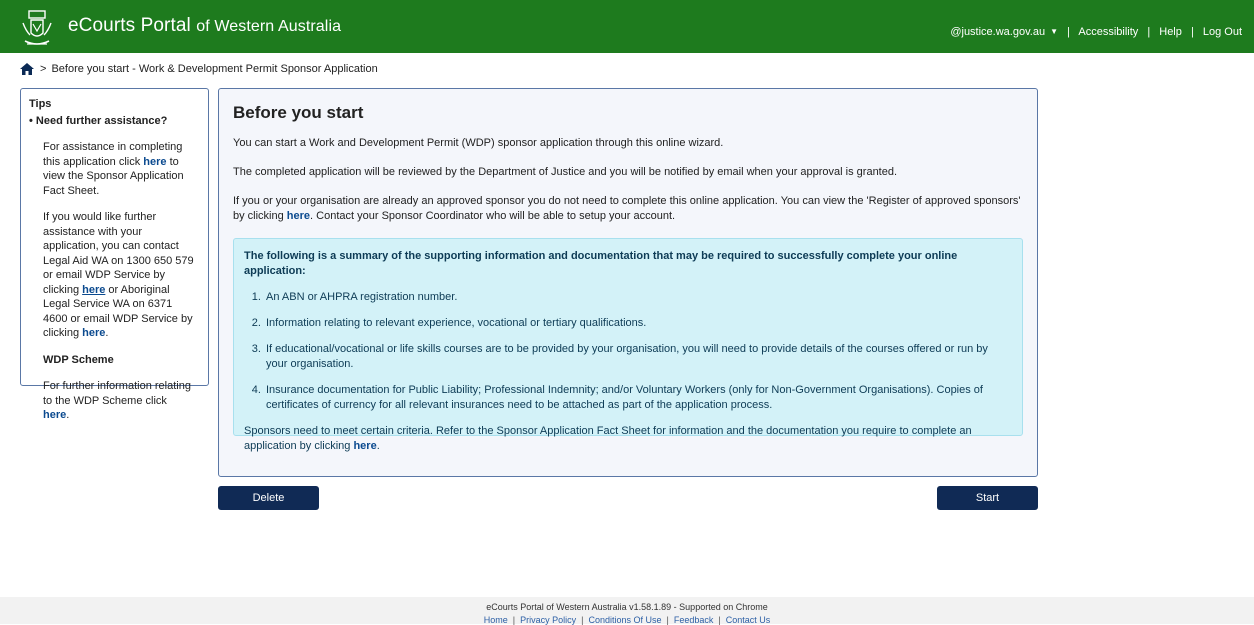  Describe the element at coordinates (1108, 32) in the screenshot. I see `accessibility-link: Accessibility` at that location.